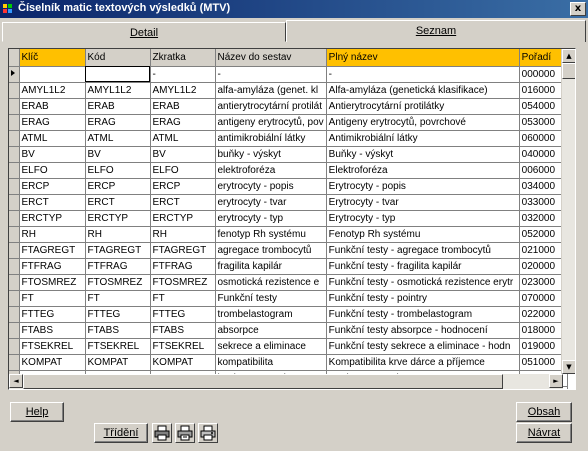  Describe the element at coordinates (423, 250) in the screenshot. I see `cell: Funkční testy - agregace trombocytů` at that location.